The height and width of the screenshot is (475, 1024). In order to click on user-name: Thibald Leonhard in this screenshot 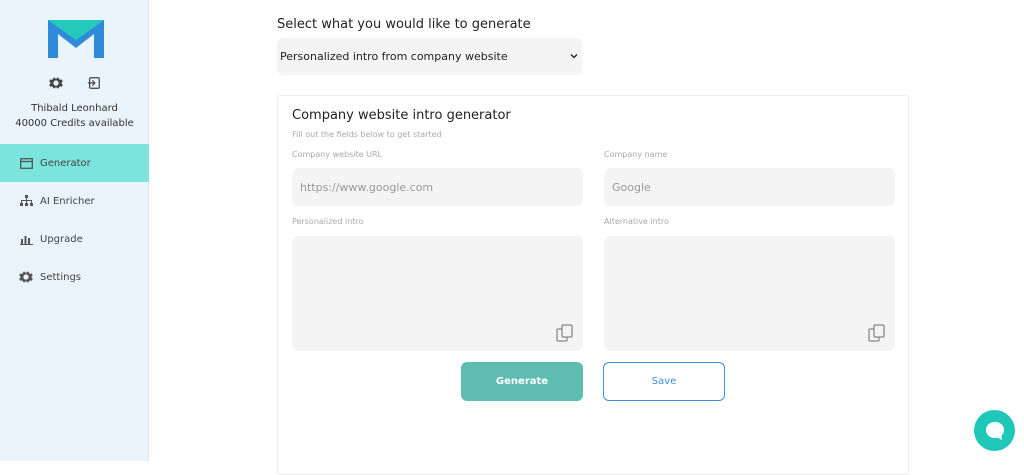, I will do `click(74, 108)`.